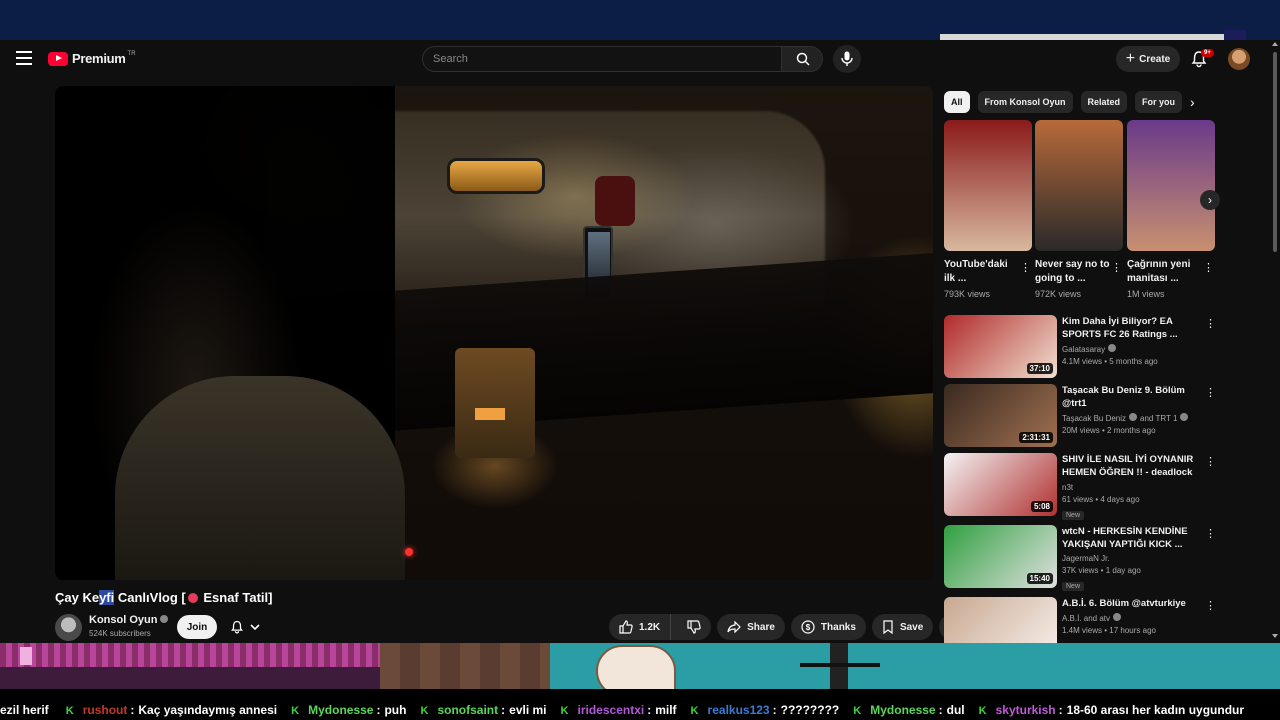 This screenshot has height=720, width=1280. What do you see at coordinates (840, 665) in the screenshot?
I see `game-post-bar` at bounding box center [840, 665].